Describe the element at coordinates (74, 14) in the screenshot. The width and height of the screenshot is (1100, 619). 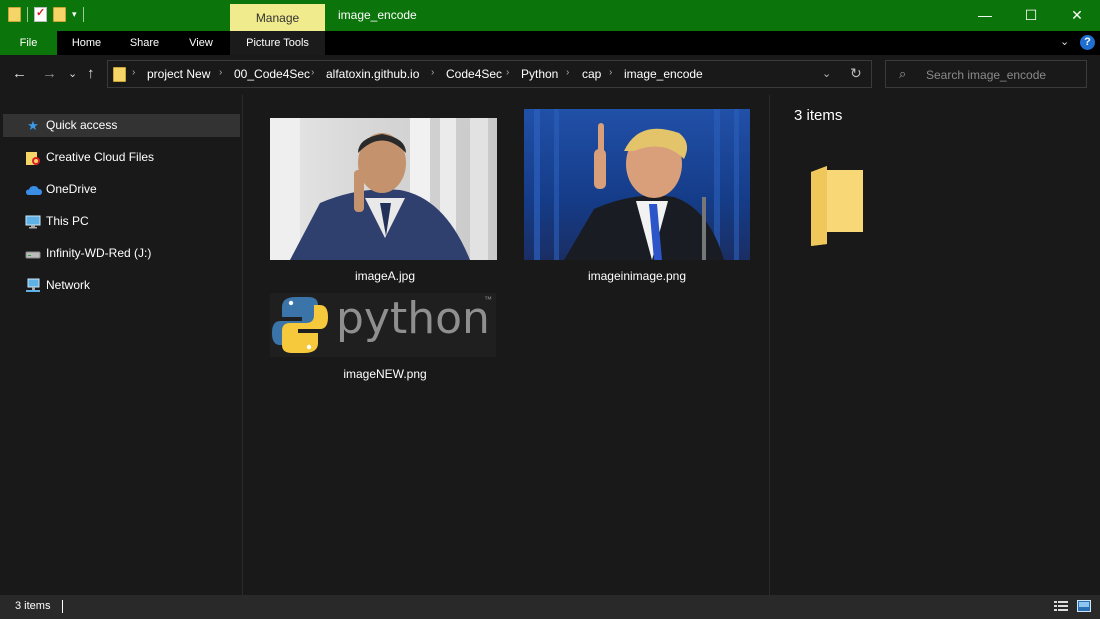
I see `customize-toolbar-dropdown: ▾` at that location.